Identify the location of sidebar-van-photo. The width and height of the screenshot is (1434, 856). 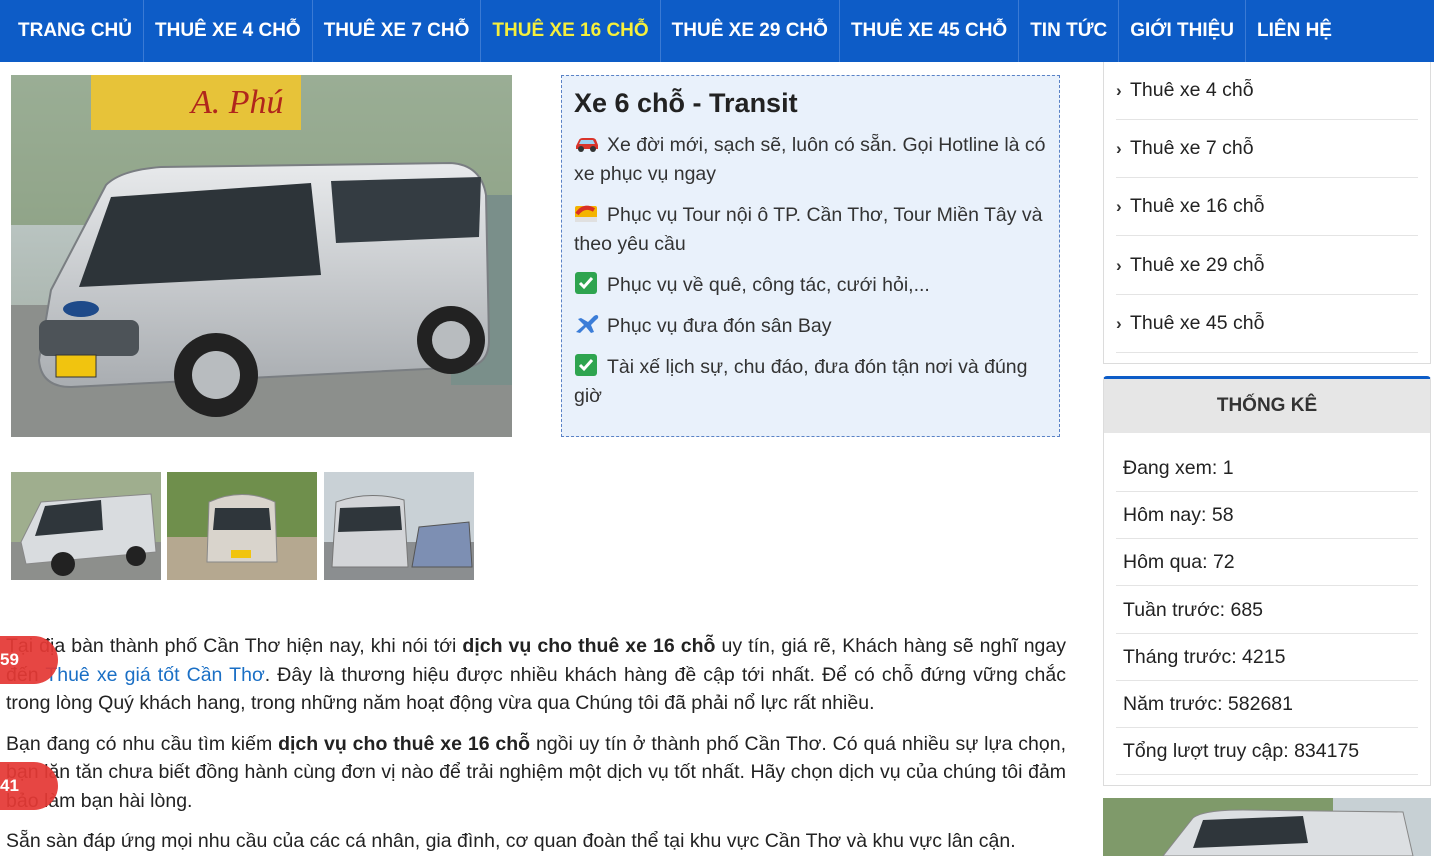
(1267, 827).